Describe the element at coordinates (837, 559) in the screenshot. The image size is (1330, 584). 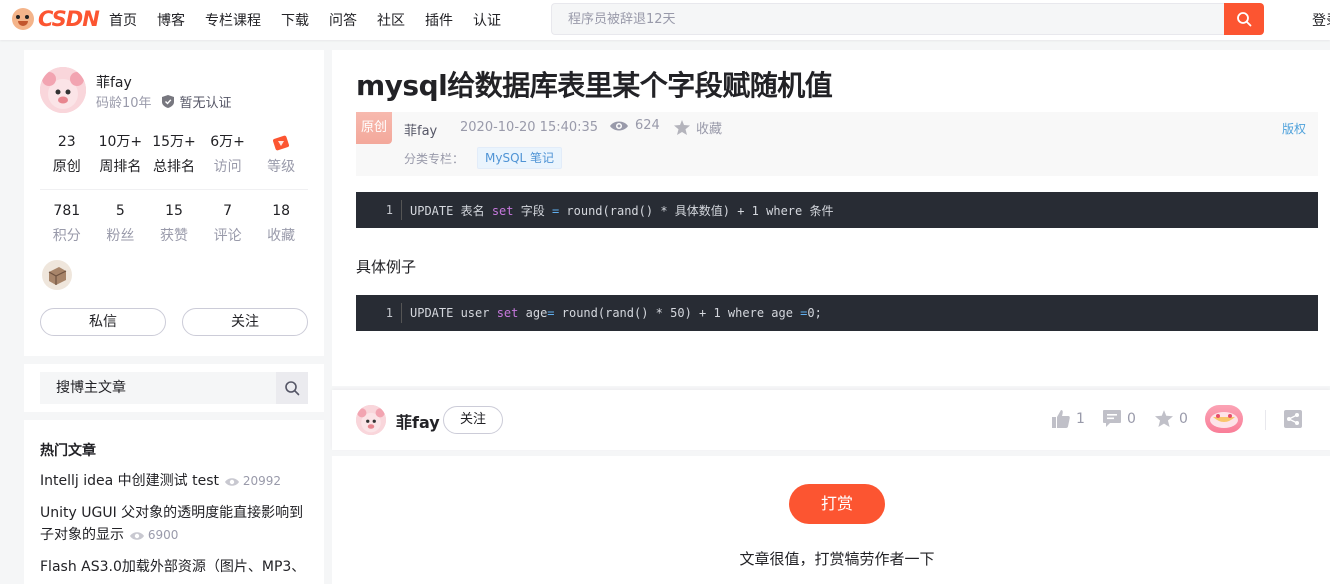
I see `reward-prompt: 文章很值，打赏犒劳作者一下` at that location.